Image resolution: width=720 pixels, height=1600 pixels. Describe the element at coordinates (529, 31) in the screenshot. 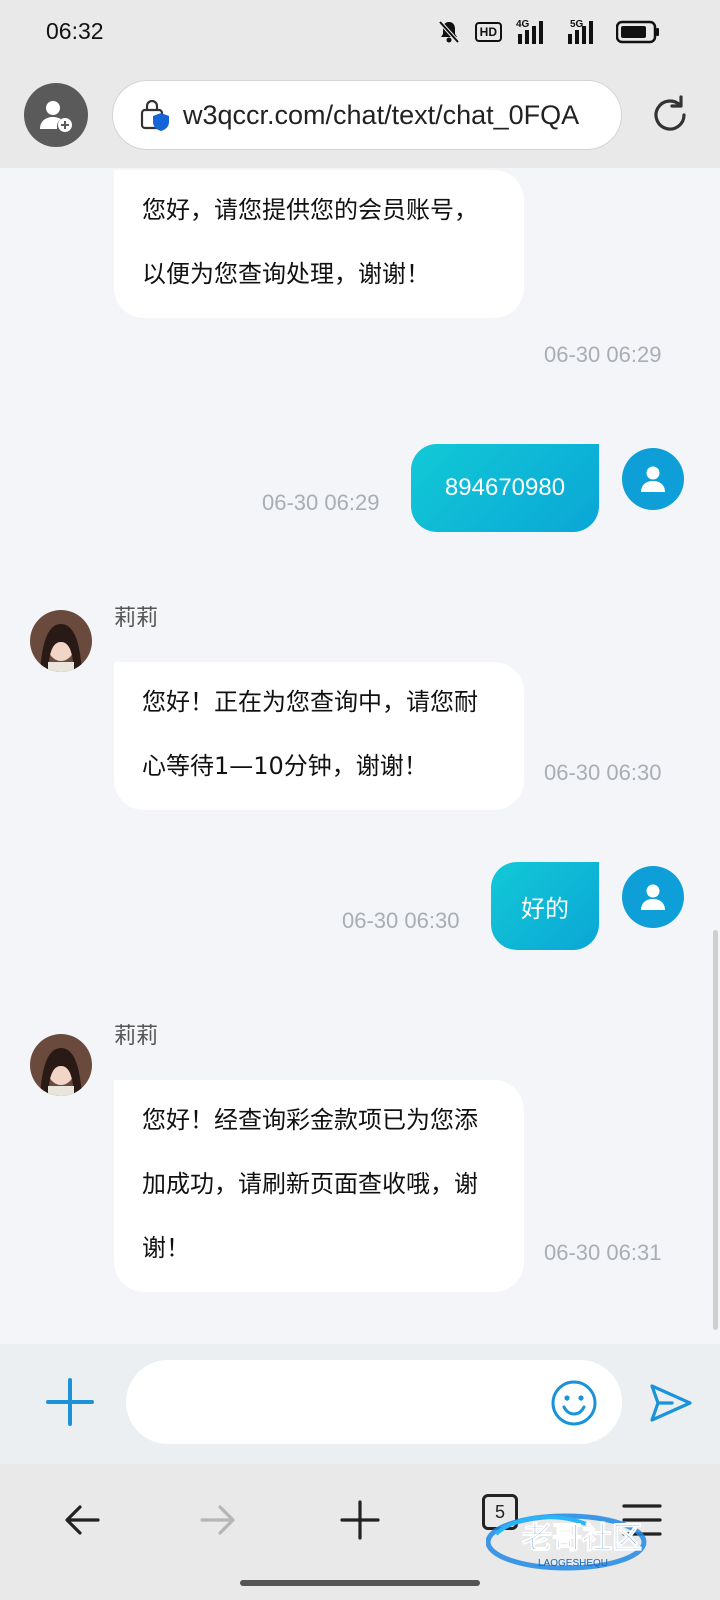

I see `signal-4g-icon: 4G` at that location.